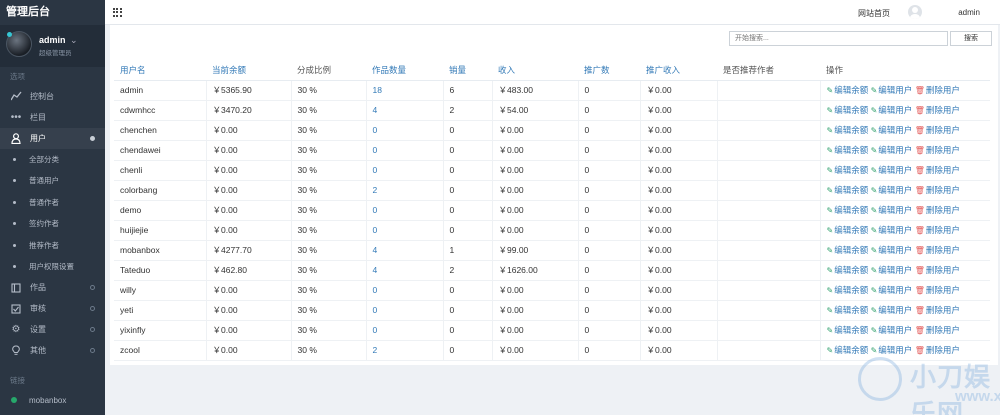 This screenshot has height=415, width=1000. I want to click on search-button: 搜索, so click(971, 38).